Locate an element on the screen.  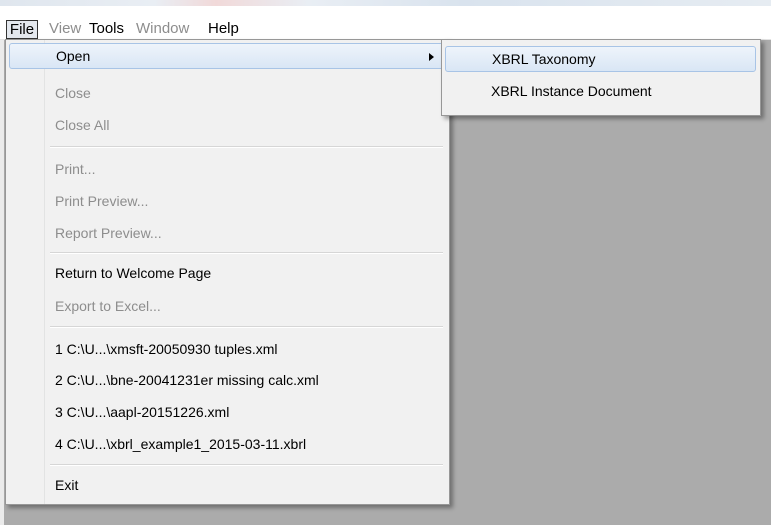
menu-item-xbrl-instance: XBRL Instance Document is located at coordinates (600, 91).